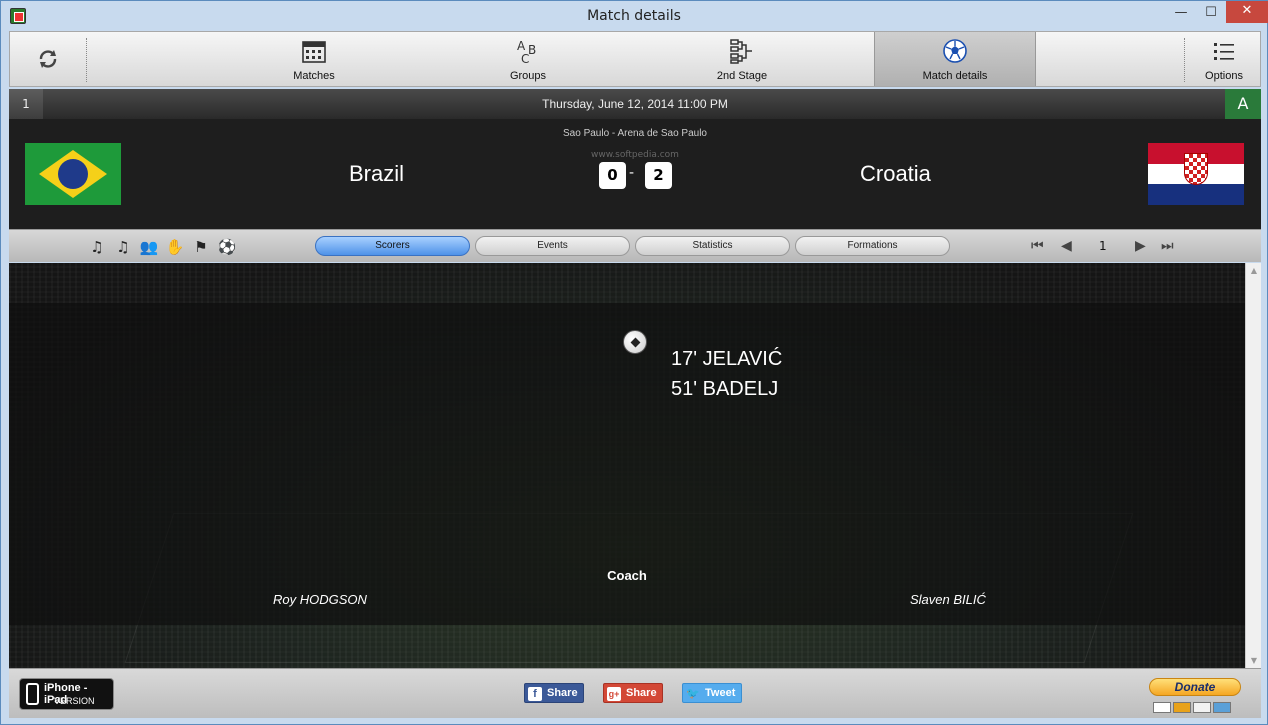  Describe the element at coordinates (66, 694) in the screenshot. I see `iphone-ipad-version-button: iPhone - iPad VERSION` at that location.